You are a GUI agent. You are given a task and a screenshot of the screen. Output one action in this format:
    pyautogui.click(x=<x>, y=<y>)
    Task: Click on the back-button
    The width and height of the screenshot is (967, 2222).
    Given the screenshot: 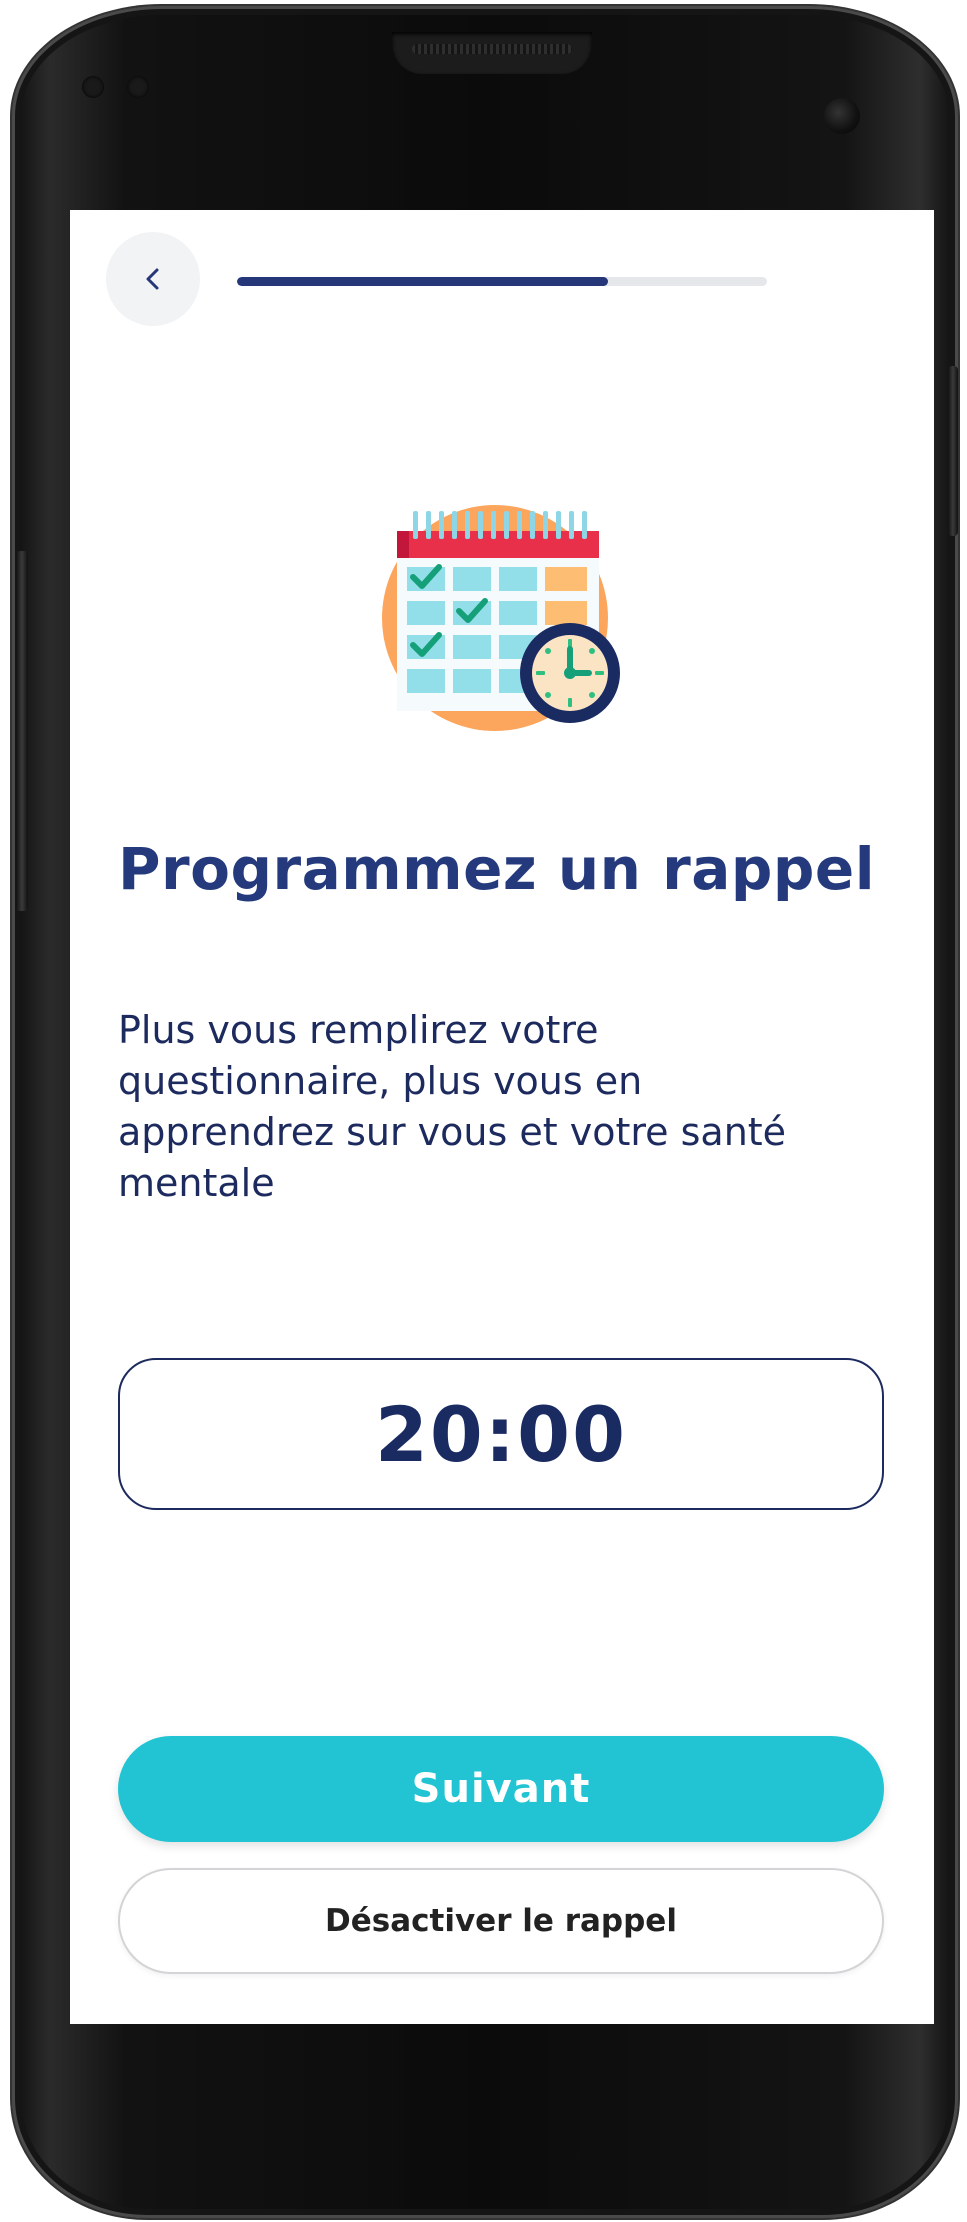 What is the action you would take?
    pyautogui.click(x=153, y=279)
    